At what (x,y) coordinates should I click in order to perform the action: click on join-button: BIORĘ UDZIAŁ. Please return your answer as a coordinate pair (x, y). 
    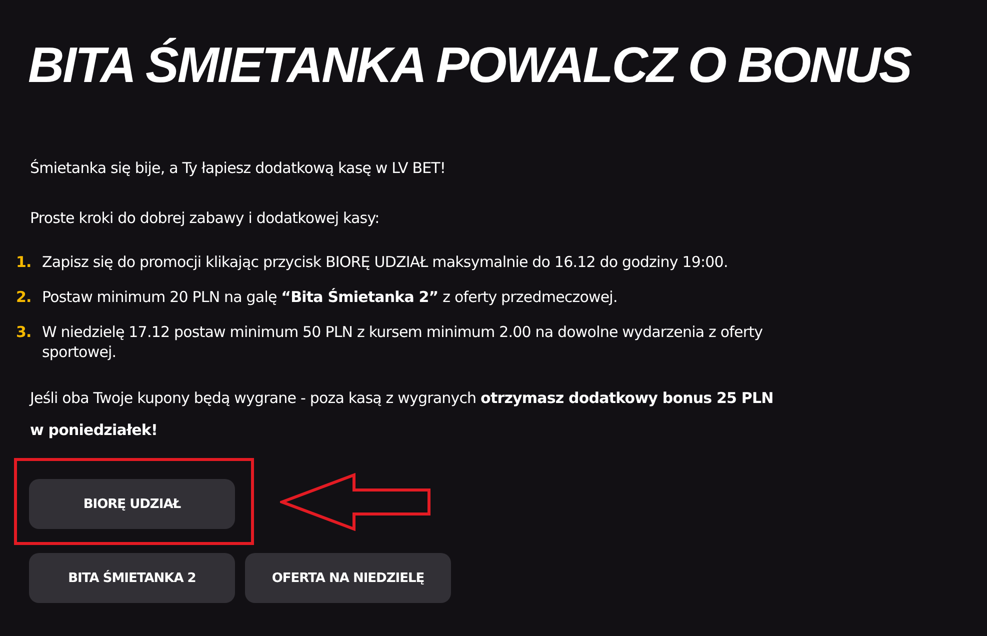
    Looking at the image, I should click on (132, 504).